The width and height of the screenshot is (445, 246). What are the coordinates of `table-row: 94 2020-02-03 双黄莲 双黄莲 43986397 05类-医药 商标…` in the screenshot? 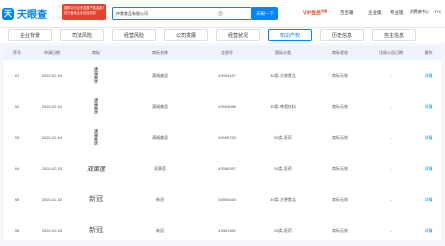 It's located at (222, 169).